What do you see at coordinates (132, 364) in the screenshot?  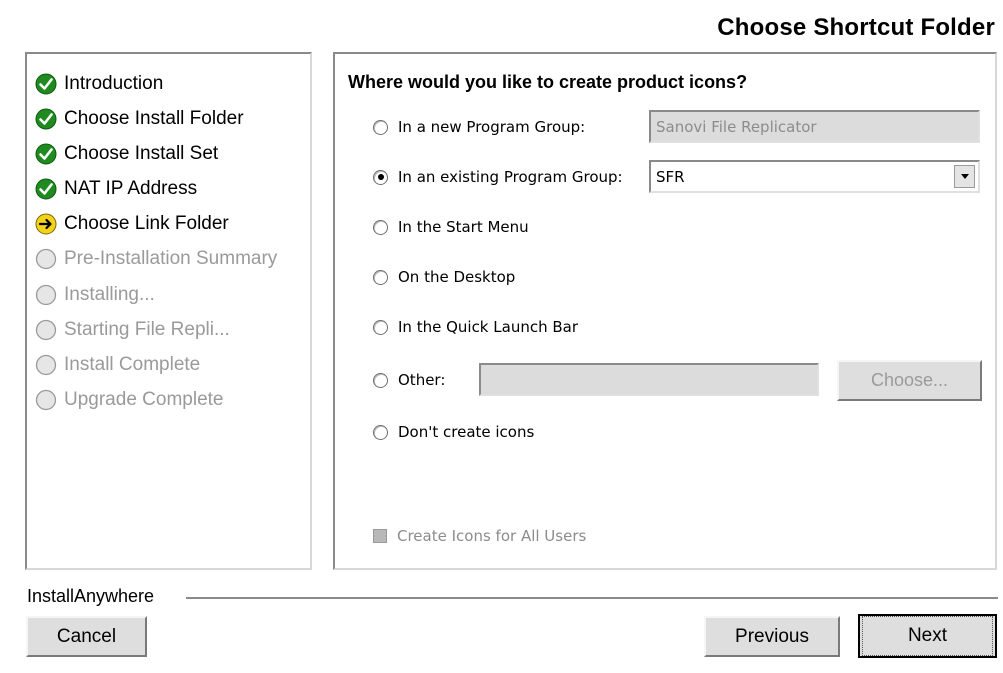 I see `step-label: Install Complete` at bounding box center [132, 364].